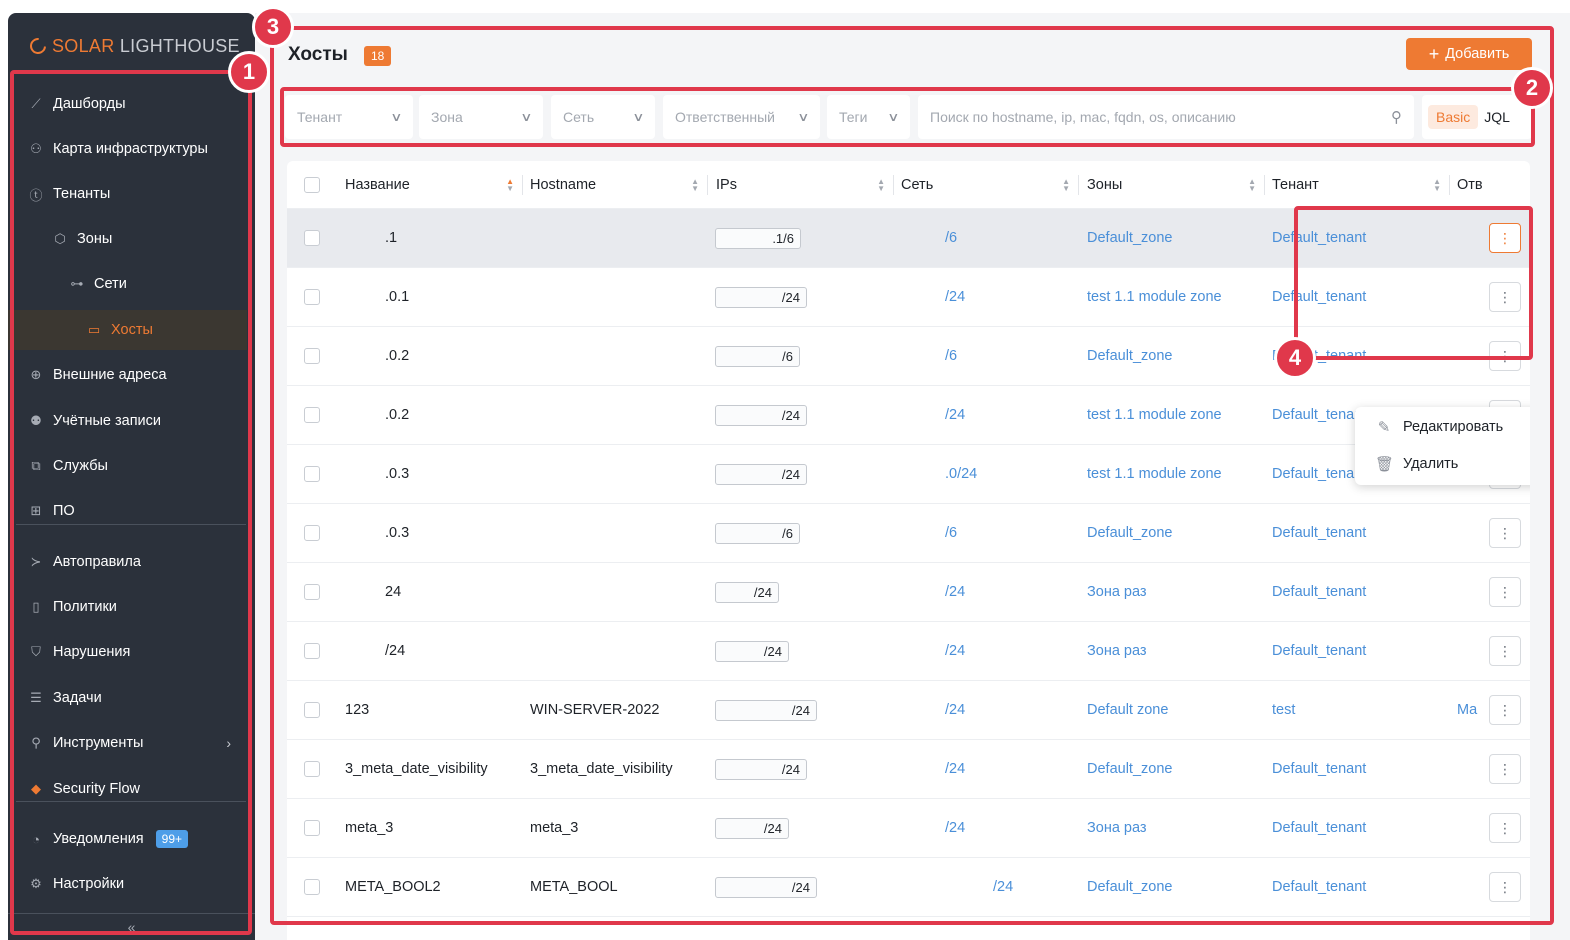  I want to click on table-row: .1 .1/6/6 Default_zone Default_tenant ⋮, so click(908, 238).